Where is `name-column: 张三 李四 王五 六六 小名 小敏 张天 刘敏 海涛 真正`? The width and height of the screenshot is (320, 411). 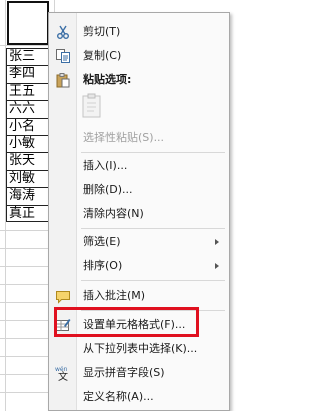 name-column: 张三 李四 王五 六六 小名 小敏 张天 刘敏 海涛 真正 is located at coordinates (30, 135).